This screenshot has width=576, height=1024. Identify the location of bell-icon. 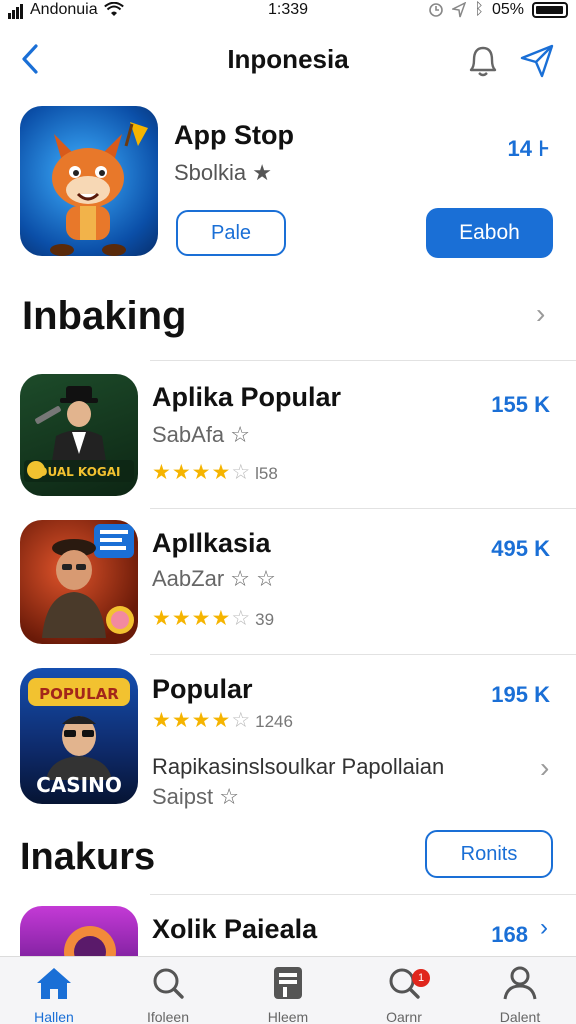
(483, 60).